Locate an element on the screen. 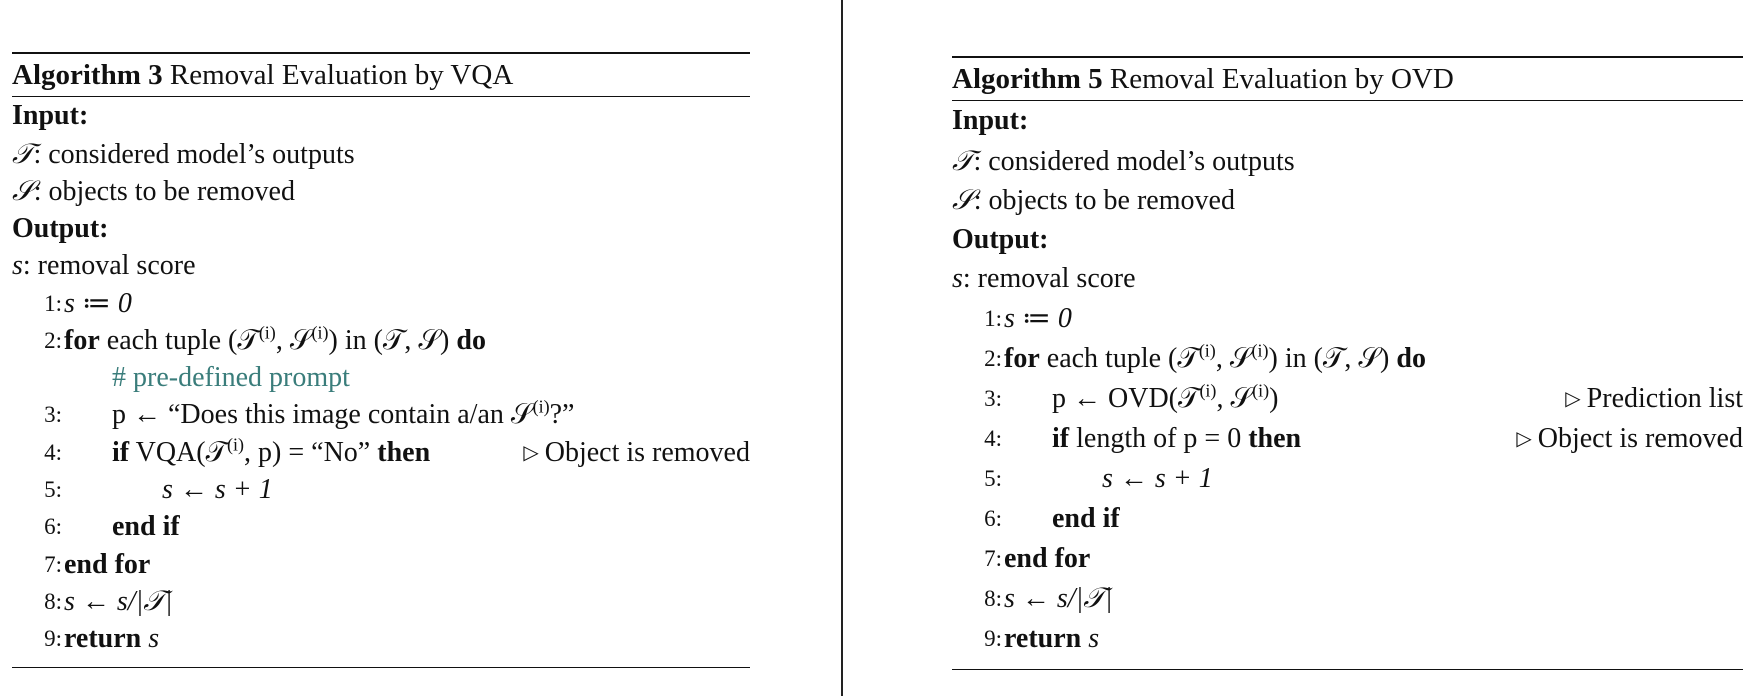 The image size is (1758, 696). right-comment: ▷ Prediction list is located at coordinates (1654, 400).